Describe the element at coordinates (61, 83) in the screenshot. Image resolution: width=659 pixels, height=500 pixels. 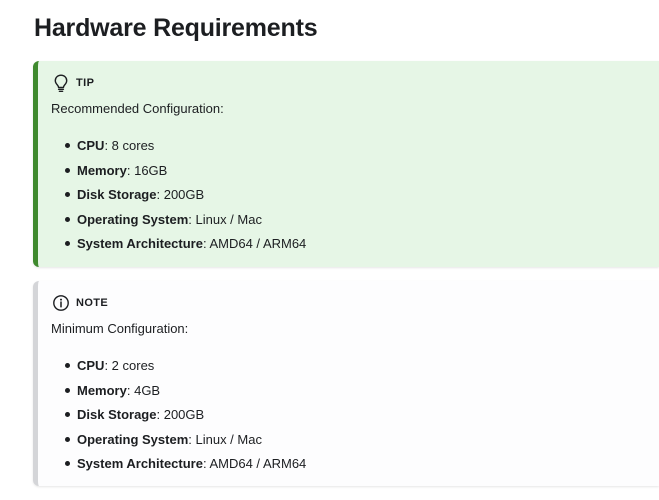
I see `lightbulb-icon` at that location.